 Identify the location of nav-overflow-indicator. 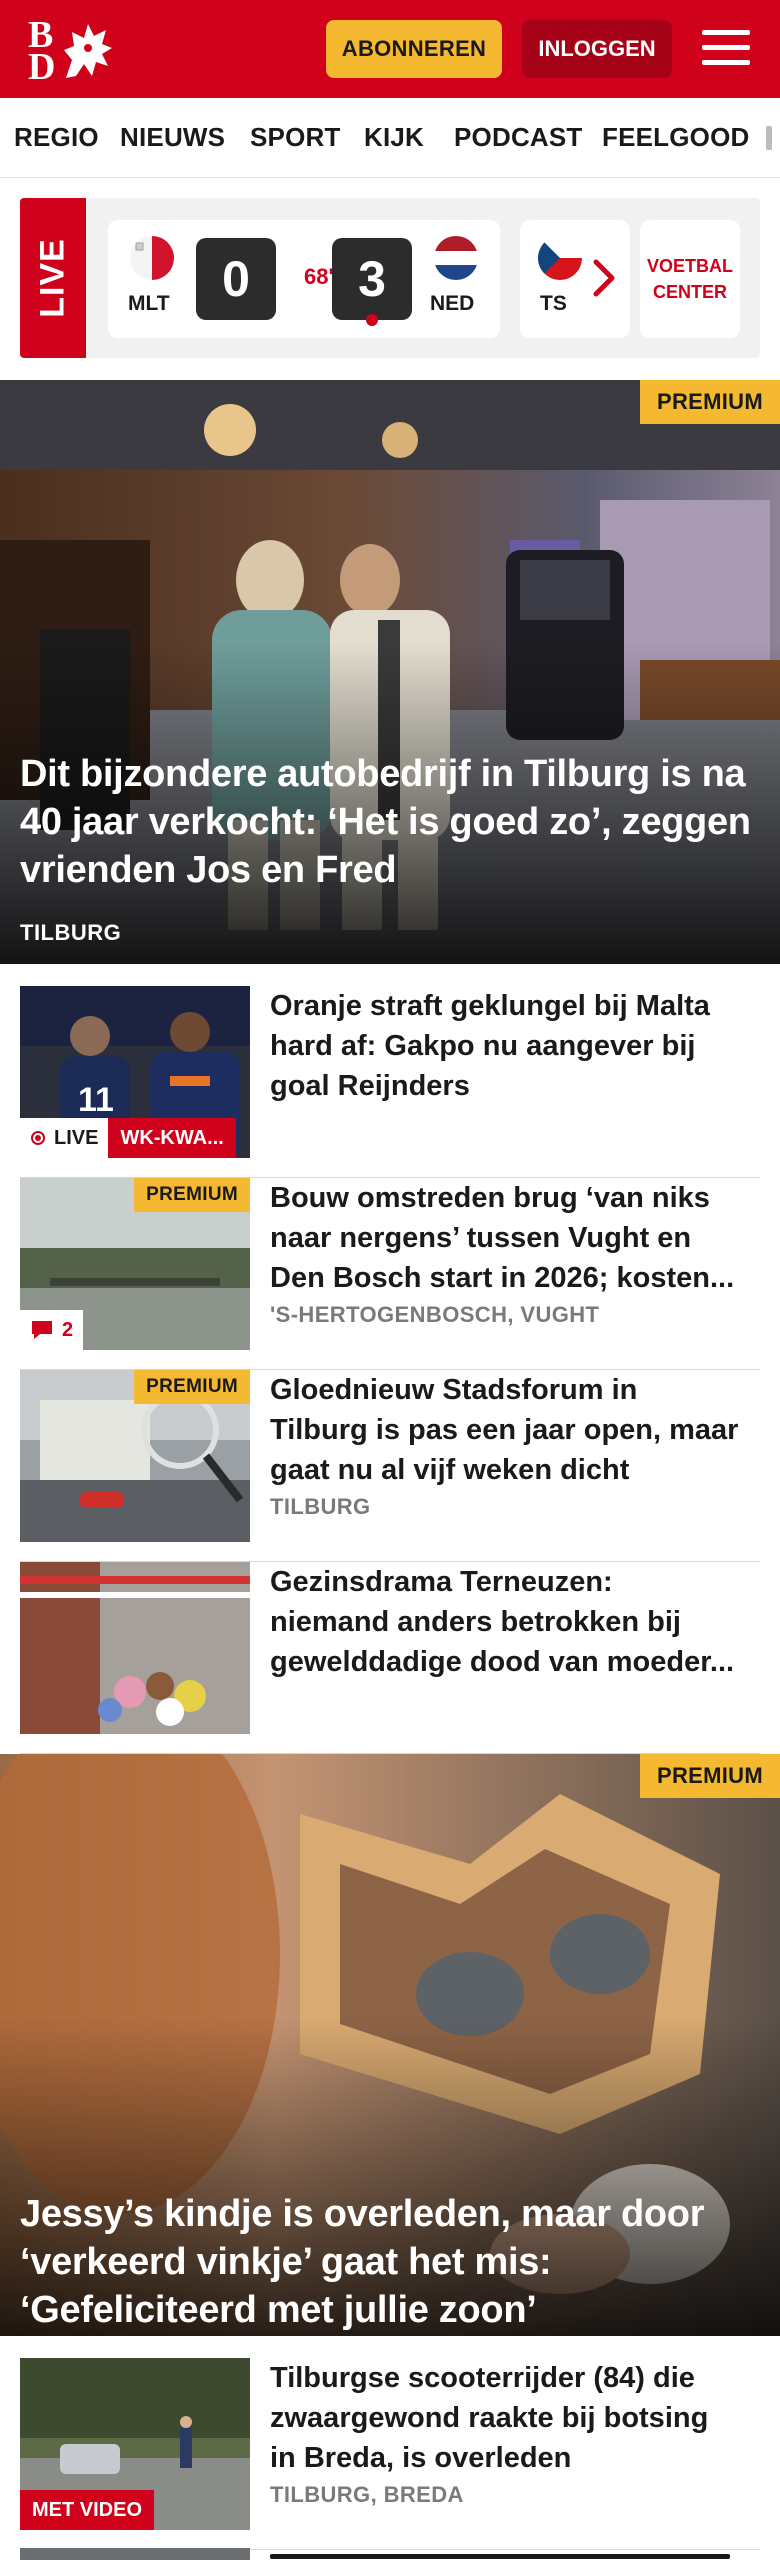
(769, 138).